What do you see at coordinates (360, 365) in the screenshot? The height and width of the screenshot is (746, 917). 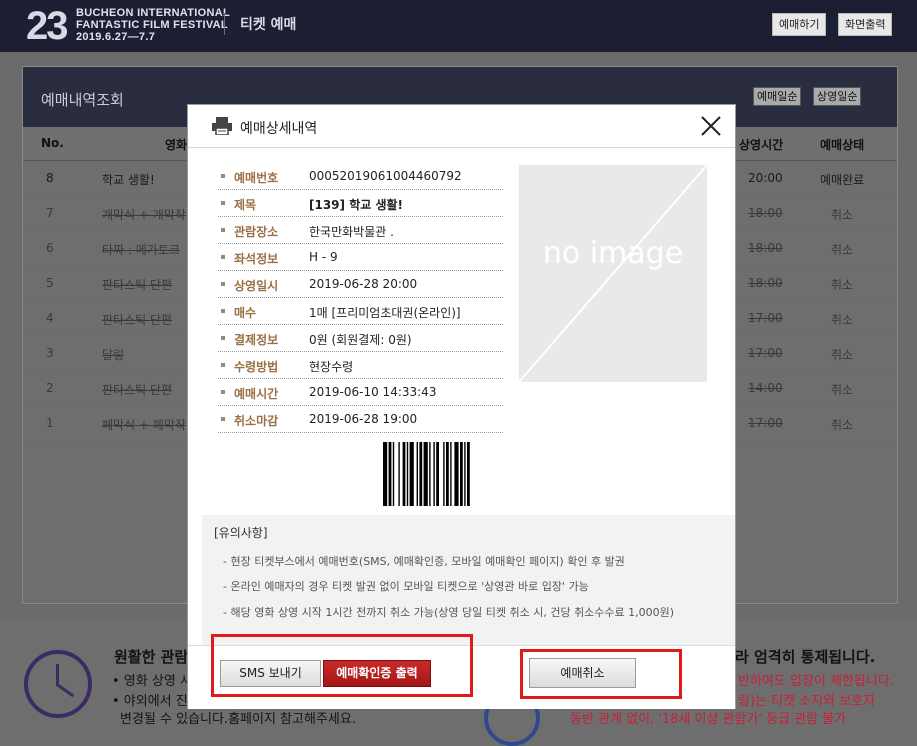 I see `detail-row: 수령방법 현장수령` at bounding box center [360, 365].